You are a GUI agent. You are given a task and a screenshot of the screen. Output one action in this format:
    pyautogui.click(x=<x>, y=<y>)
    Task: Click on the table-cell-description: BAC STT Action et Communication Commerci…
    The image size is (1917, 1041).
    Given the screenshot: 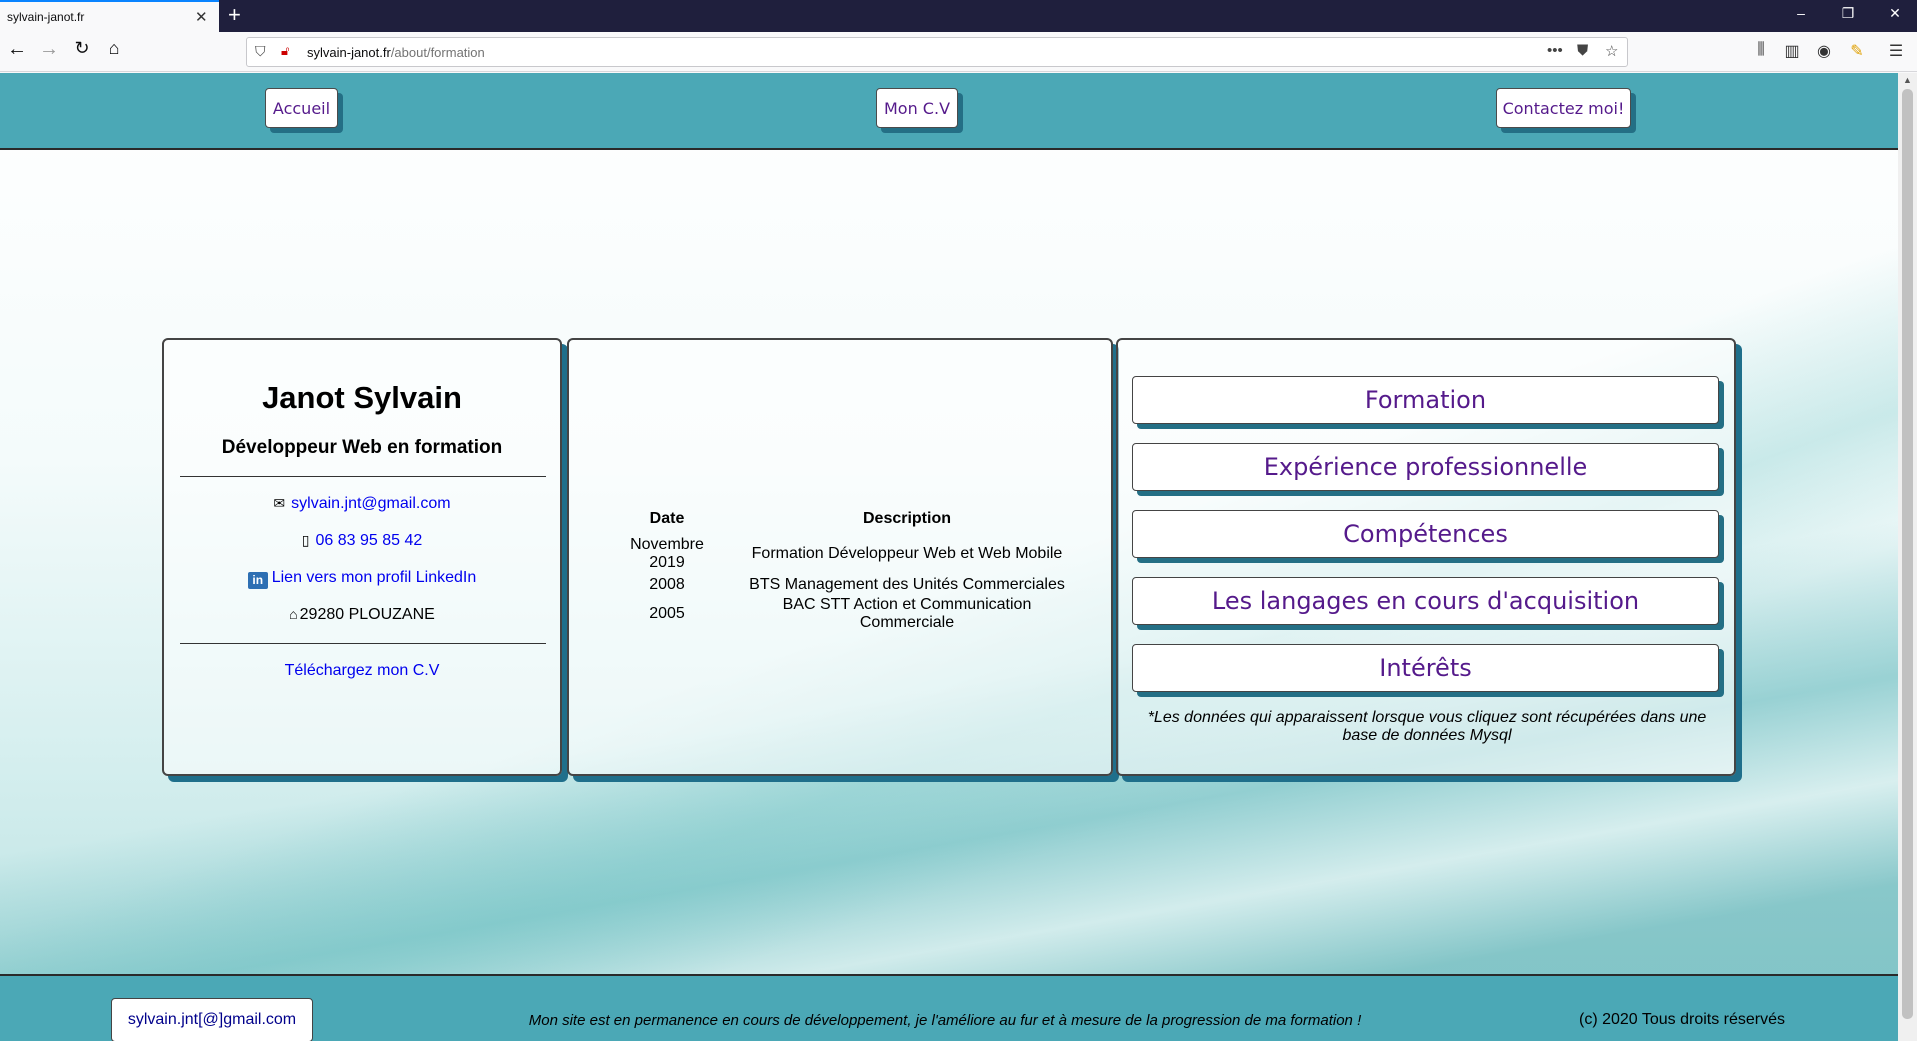 What is the action you would take?
    pyautogui.click(x=907, y=613)
    